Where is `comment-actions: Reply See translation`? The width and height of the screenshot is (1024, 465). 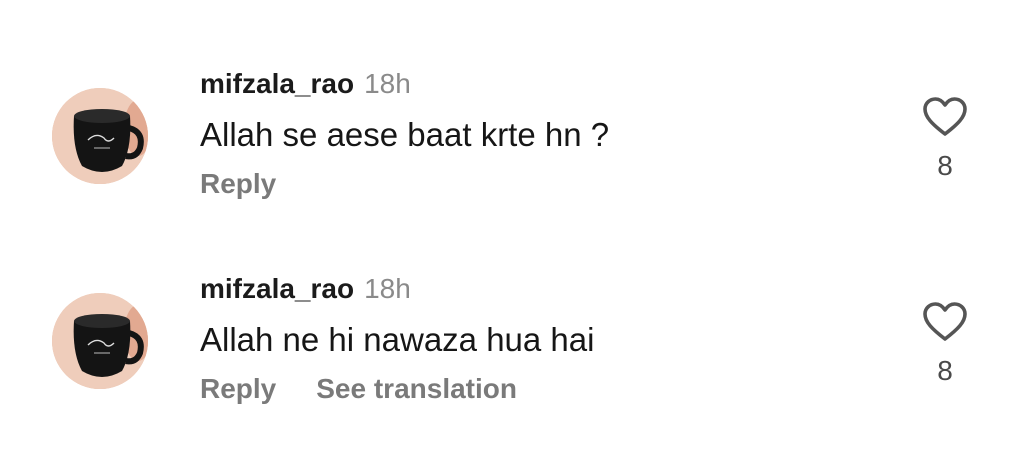
comment-actions: Reply See translation is located at coordinates (358, 389).